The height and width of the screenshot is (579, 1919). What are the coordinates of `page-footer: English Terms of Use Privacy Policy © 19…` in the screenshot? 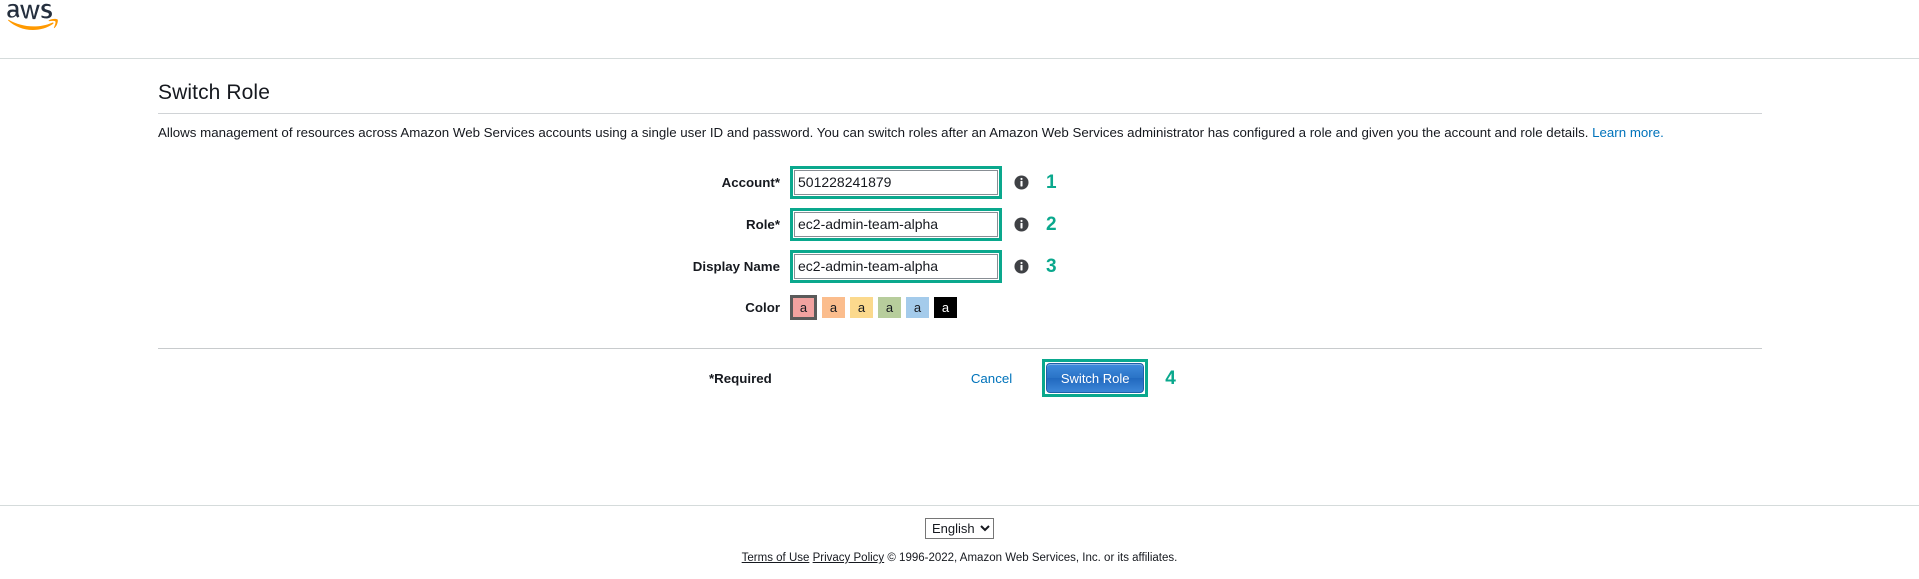 It's located at (959, 534).